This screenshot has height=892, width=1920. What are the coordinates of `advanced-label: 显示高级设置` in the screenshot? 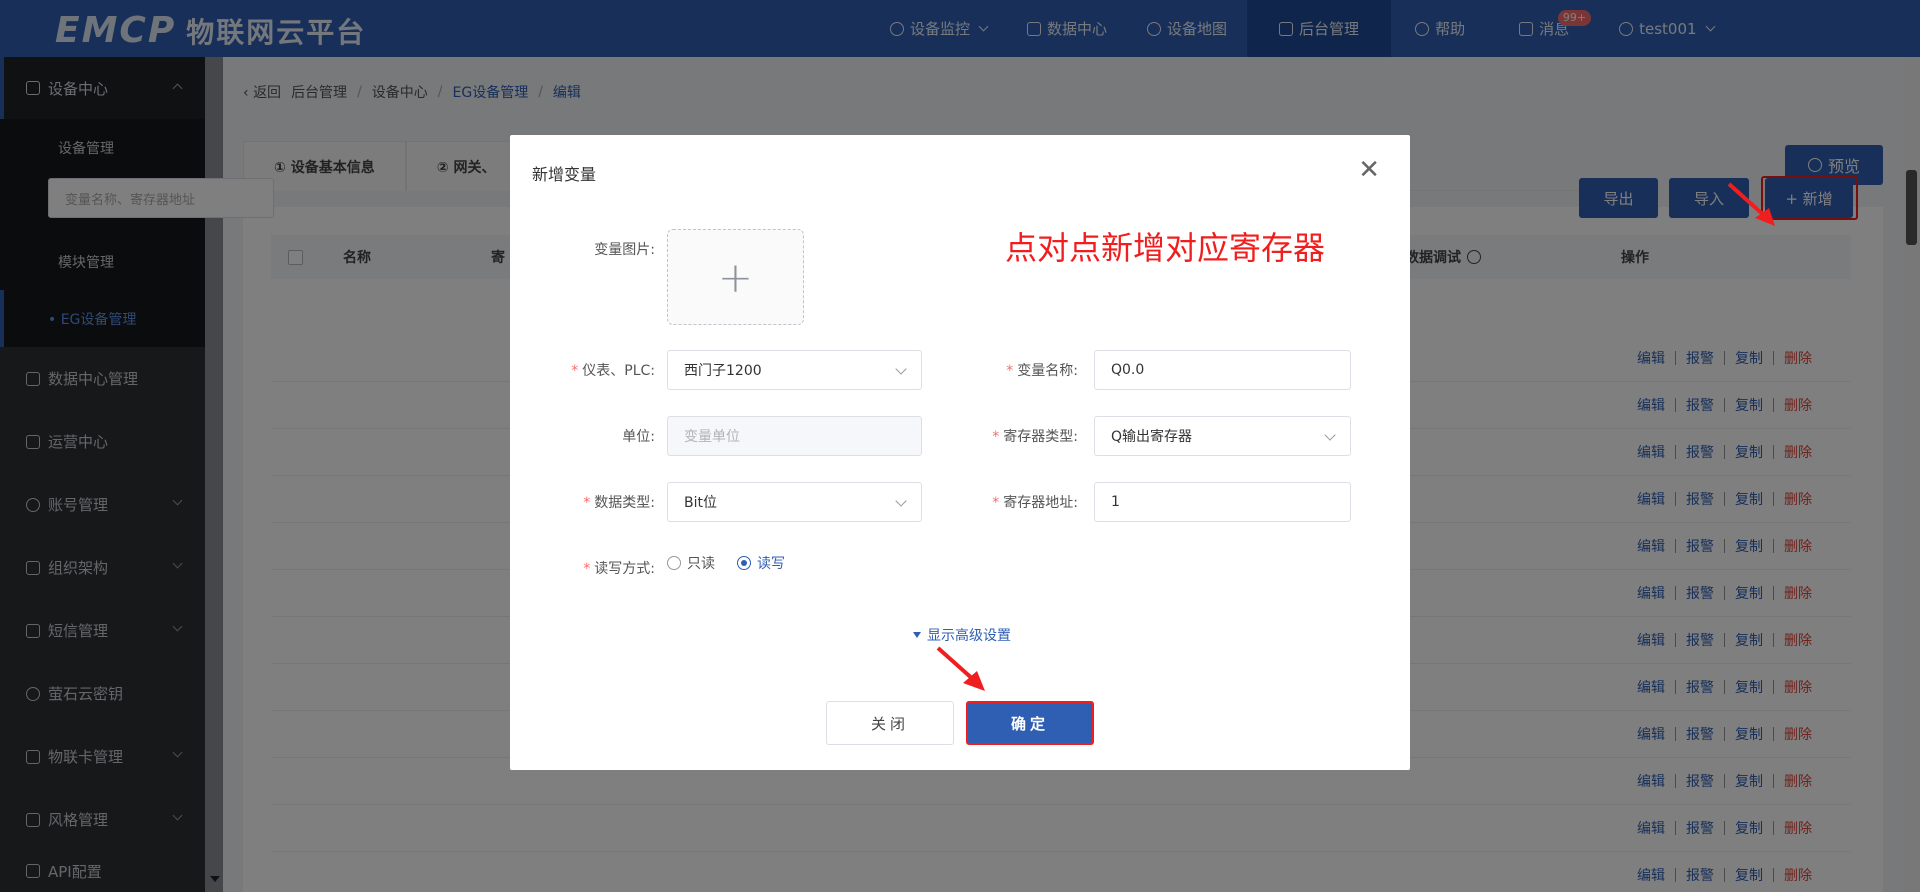 It's located at (969, 636).